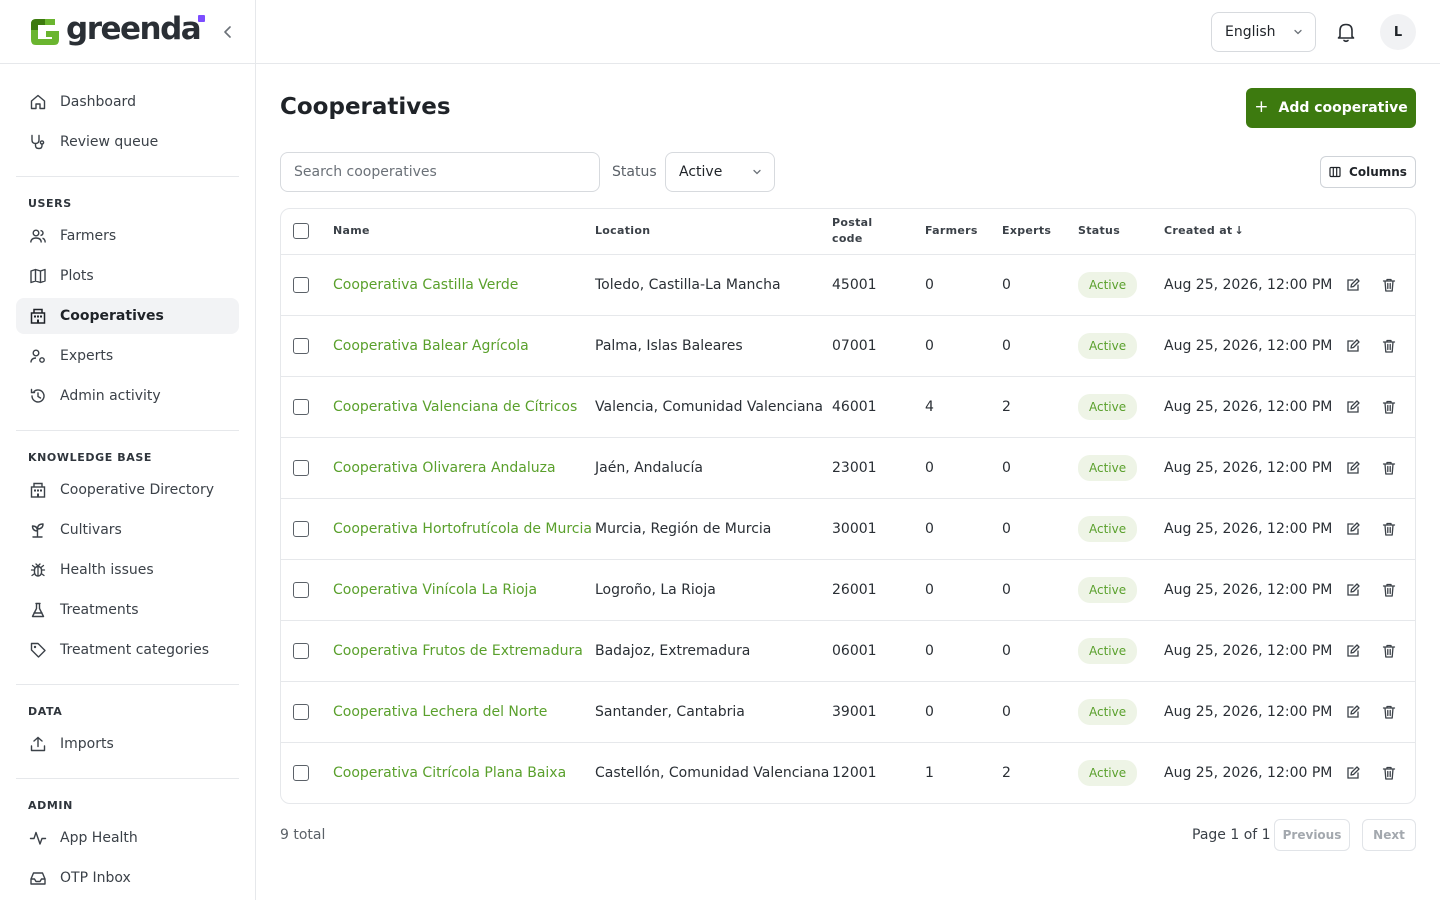 The width and height of the screenshot is (1440, 900). What do you see at coordinates (1398, 32) in the screenshot?
I see `user-avatar: L` at bounding box center [1398, 32].